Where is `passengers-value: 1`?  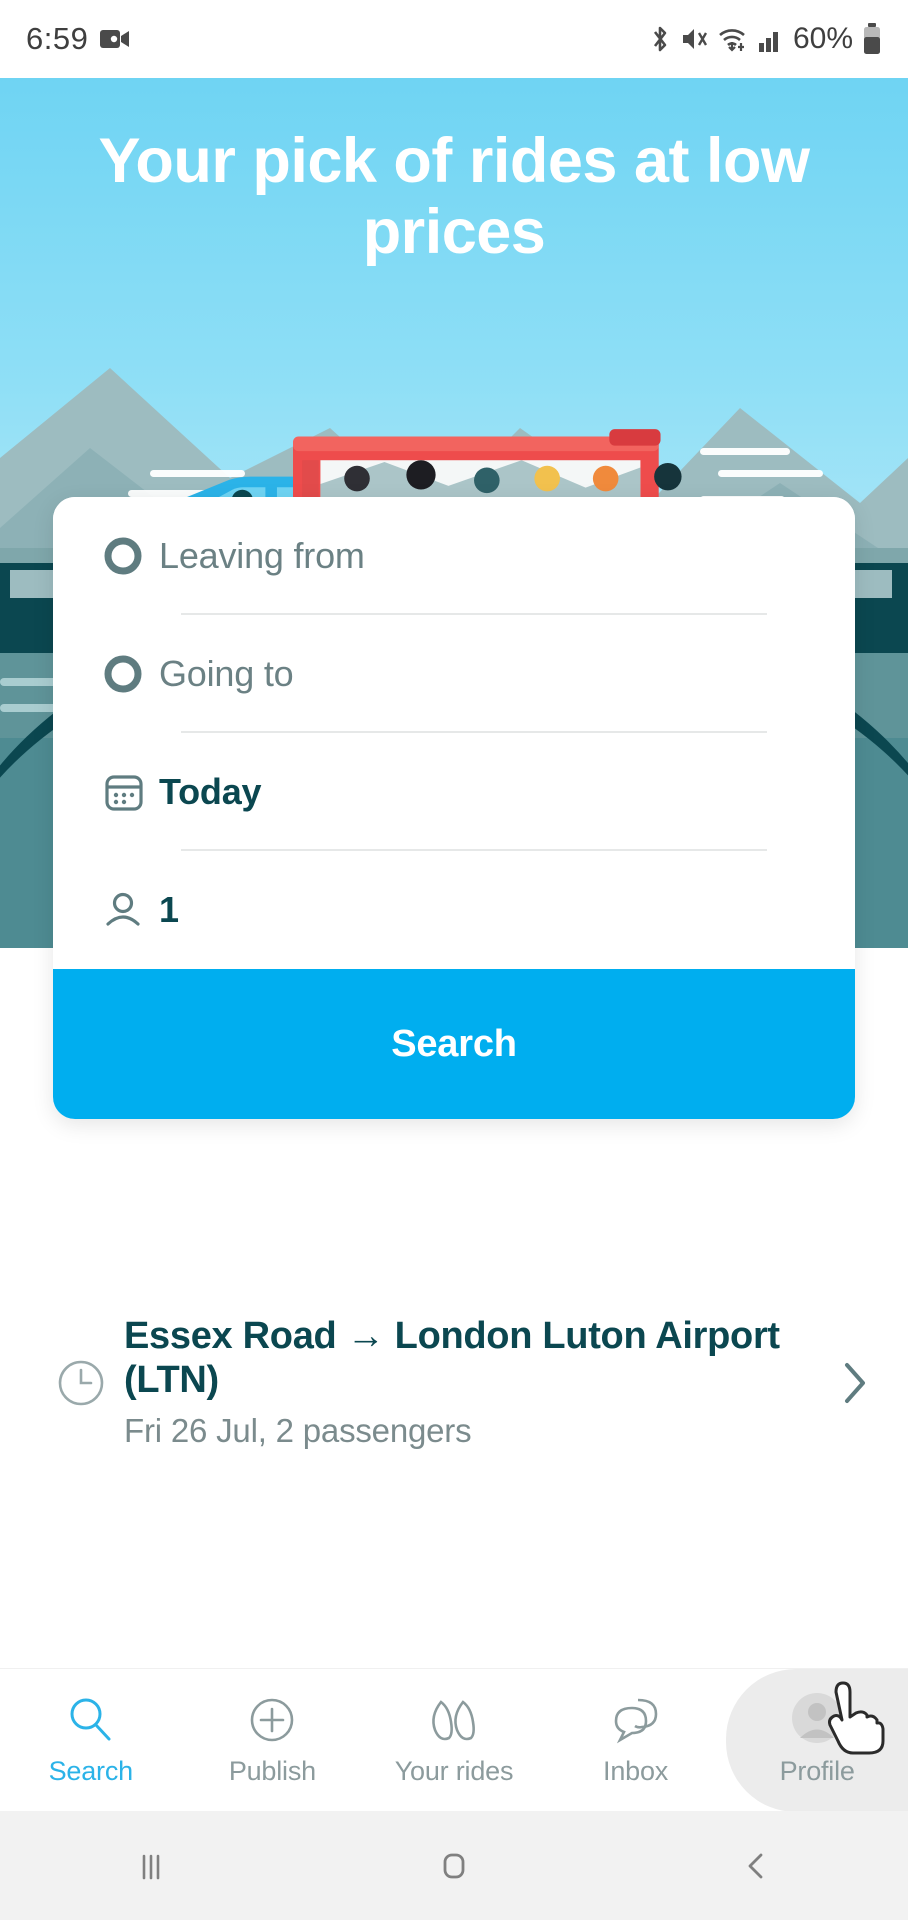
passengers-value: 1 is located at coordinates (169, 909).